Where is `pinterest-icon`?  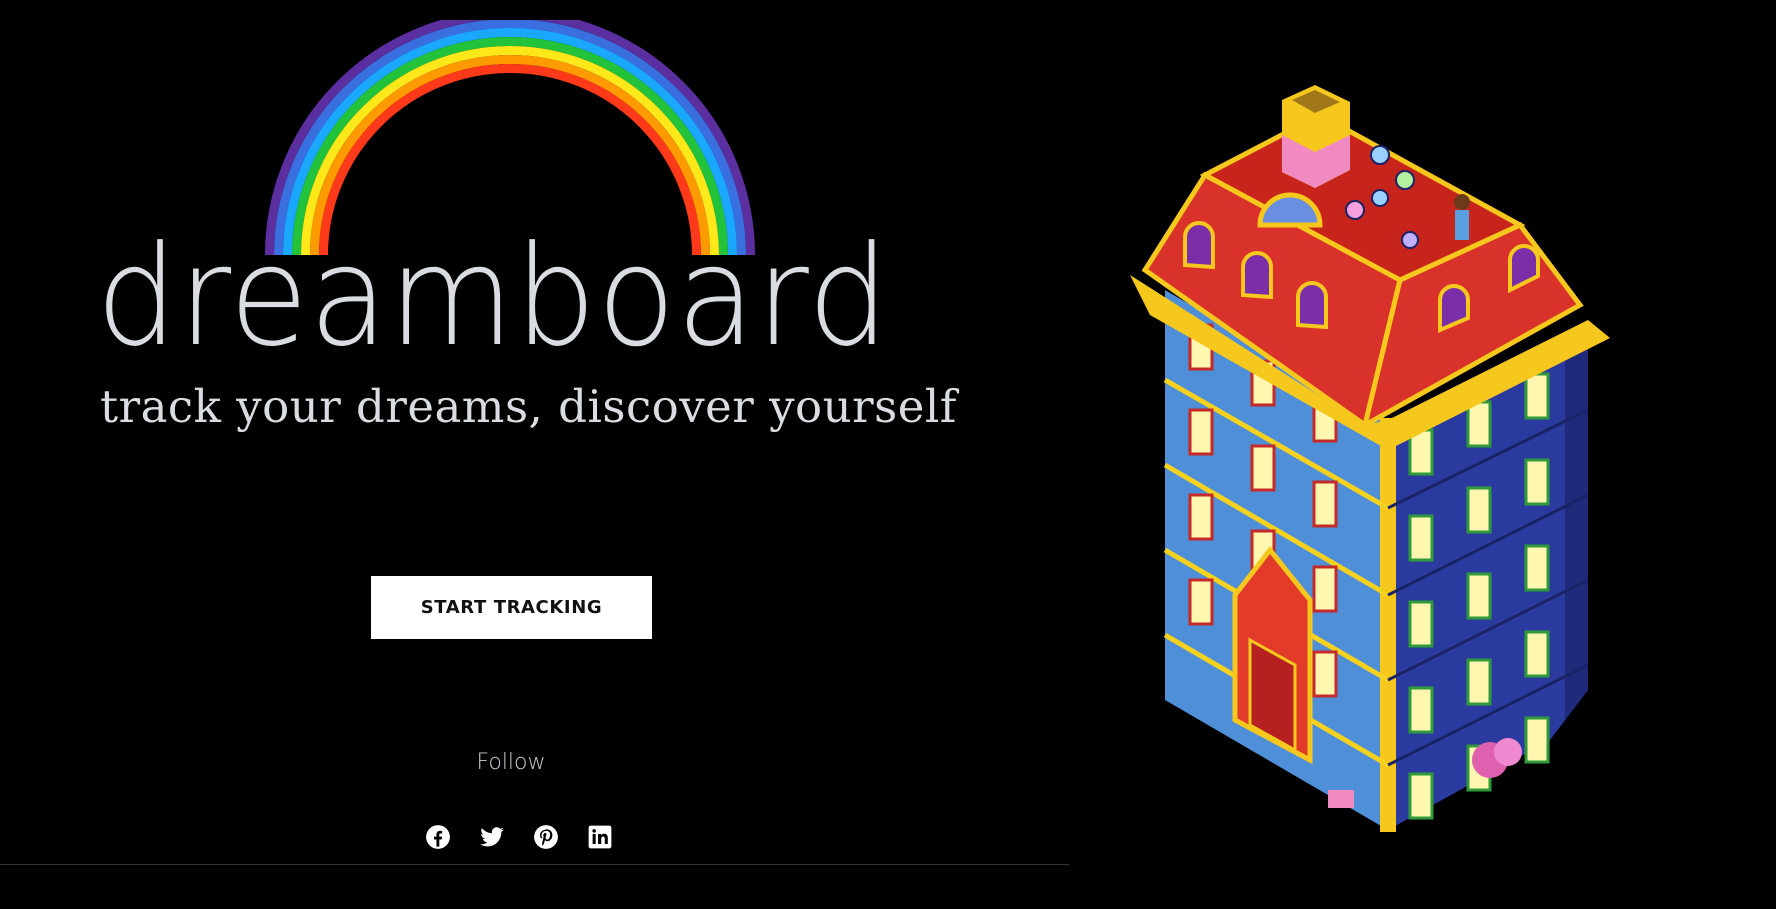
pinterest-icon is located at coordinates (546, 837).